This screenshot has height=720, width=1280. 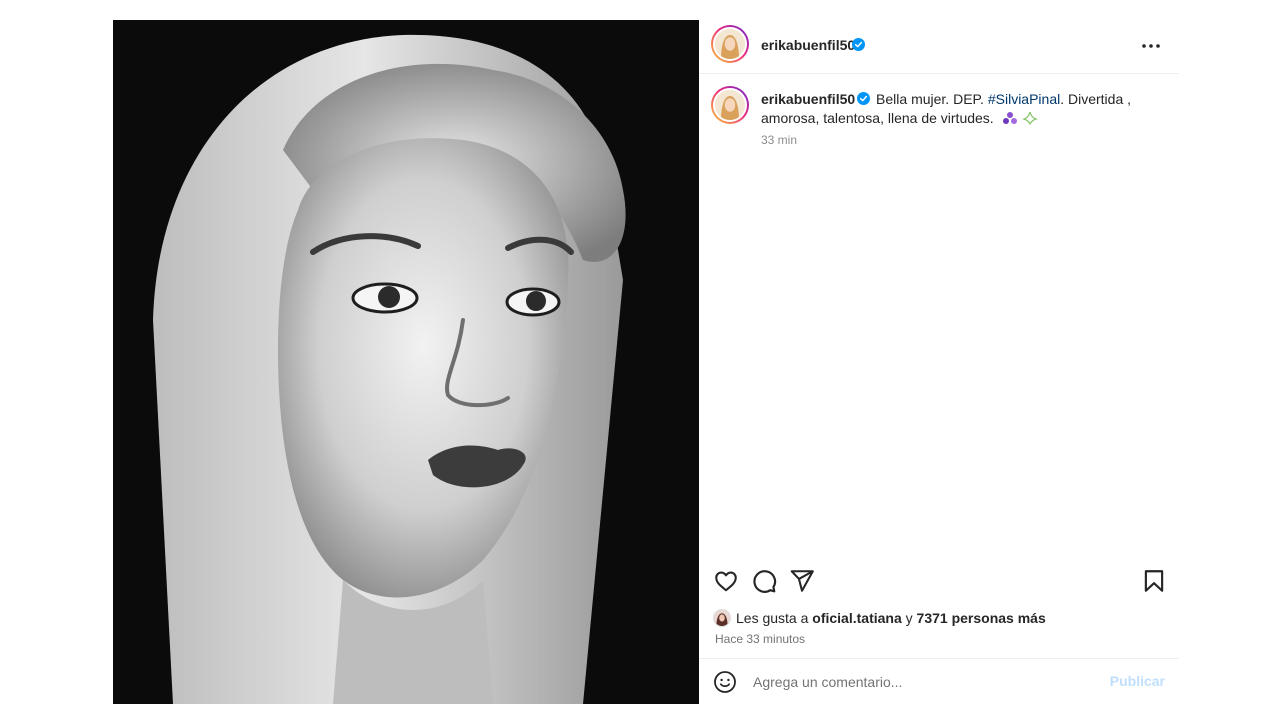 I want to click on sparkles-emoji, so click(x=1029, y=118).